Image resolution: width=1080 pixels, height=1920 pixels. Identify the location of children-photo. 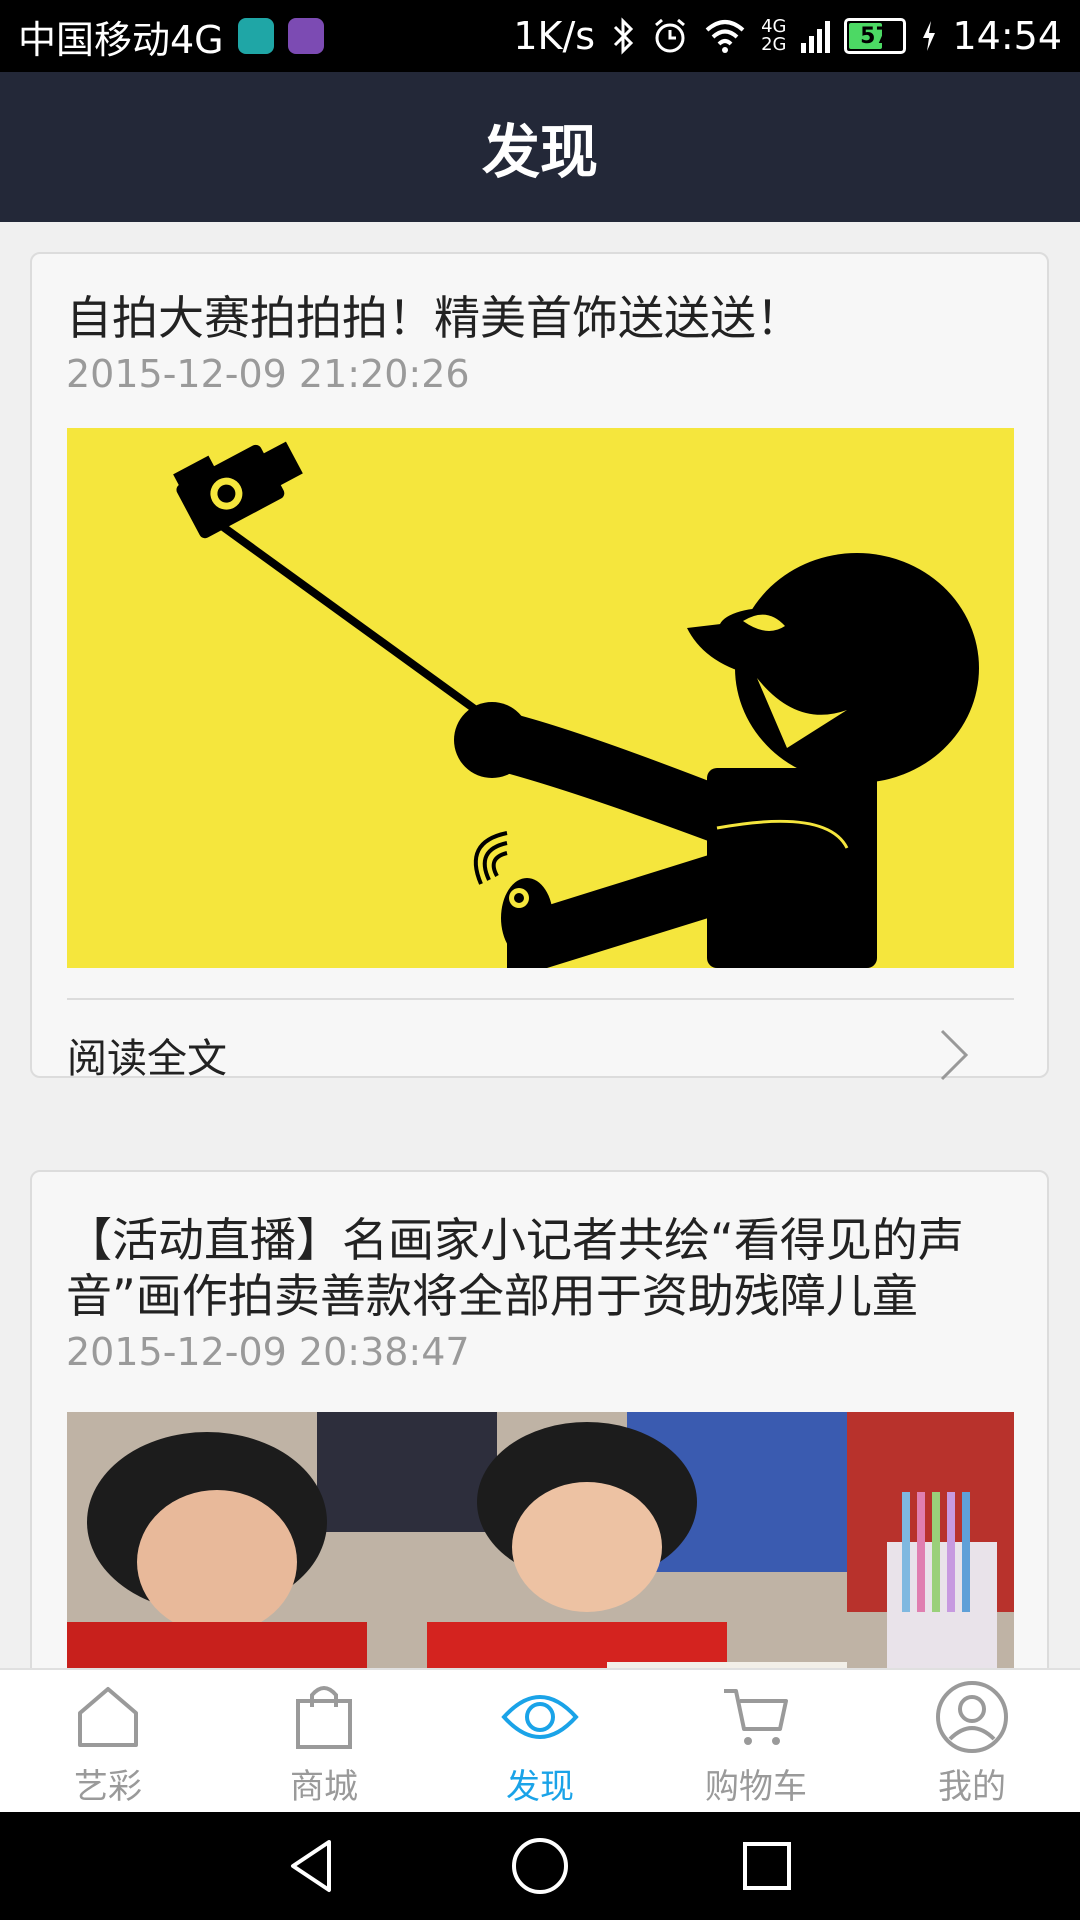
(540, 1540).